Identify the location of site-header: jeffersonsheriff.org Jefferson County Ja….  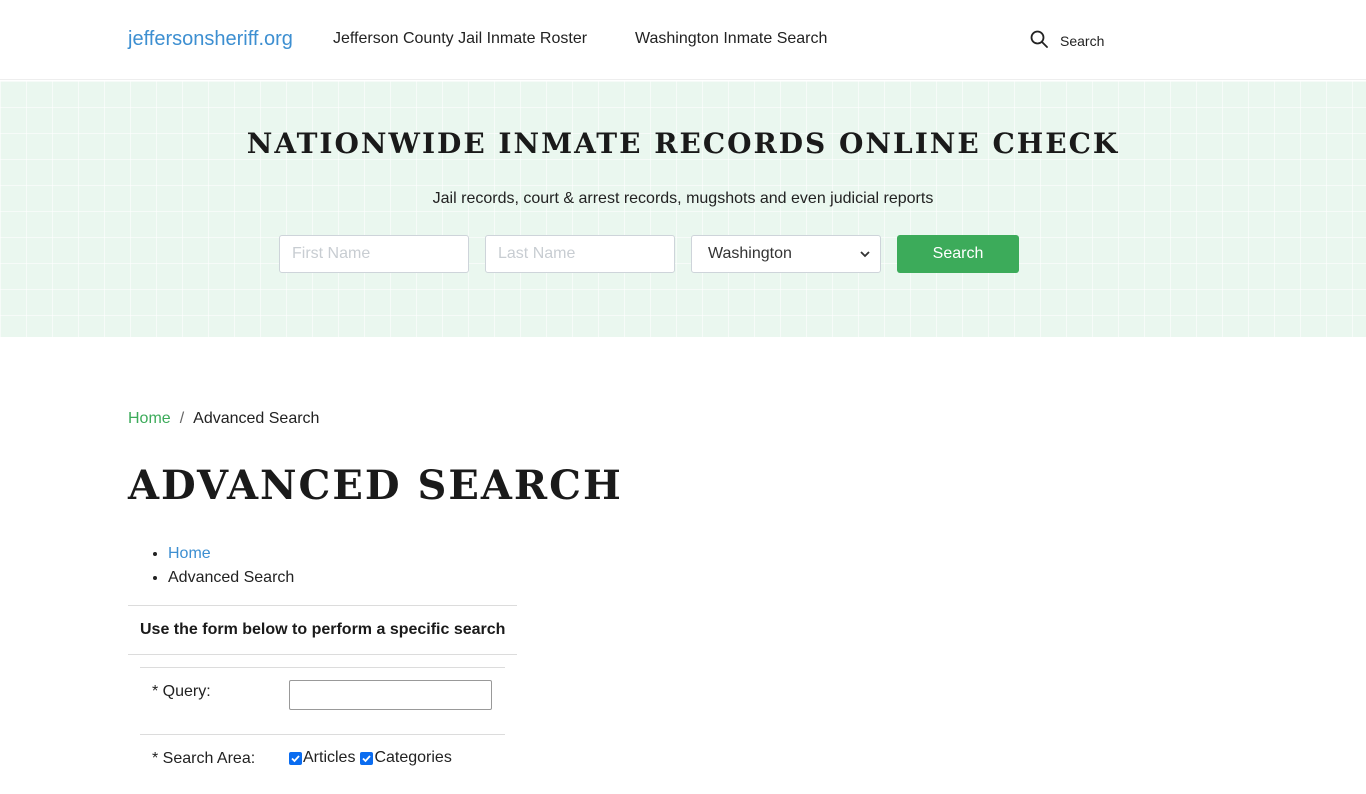
(683, 40).